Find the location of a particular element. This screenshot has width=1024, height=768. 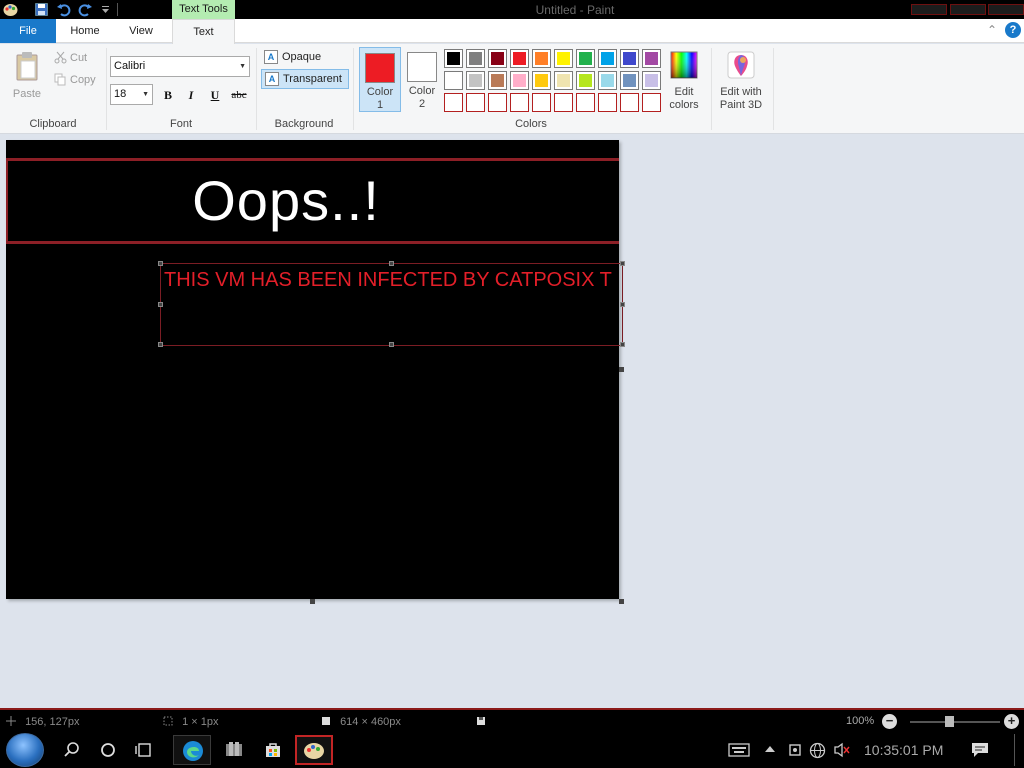

canvas-resize-handle-right is located at coordinates (621, 369).